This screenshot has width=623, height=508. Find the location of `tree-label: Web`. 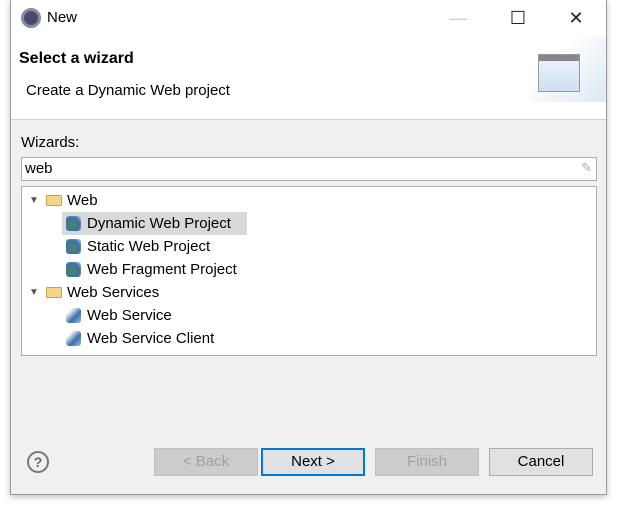

tree-label: Web is located at coordinates (82, 200).